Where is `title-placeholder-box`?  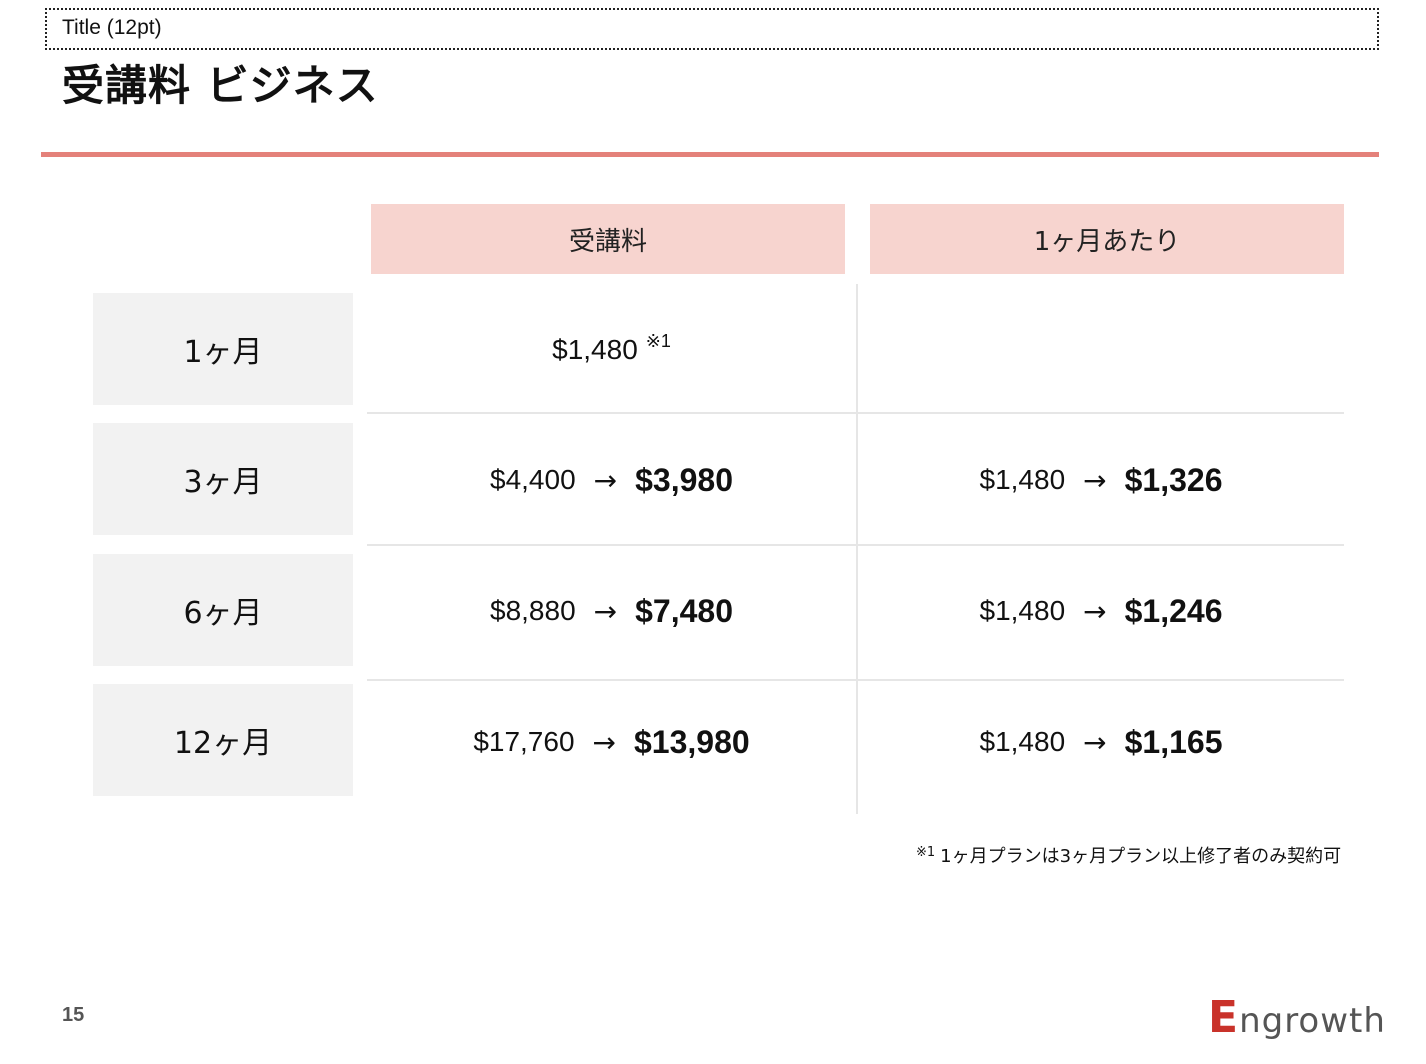
title-placeholder-box is located at coordinates (712, 29).